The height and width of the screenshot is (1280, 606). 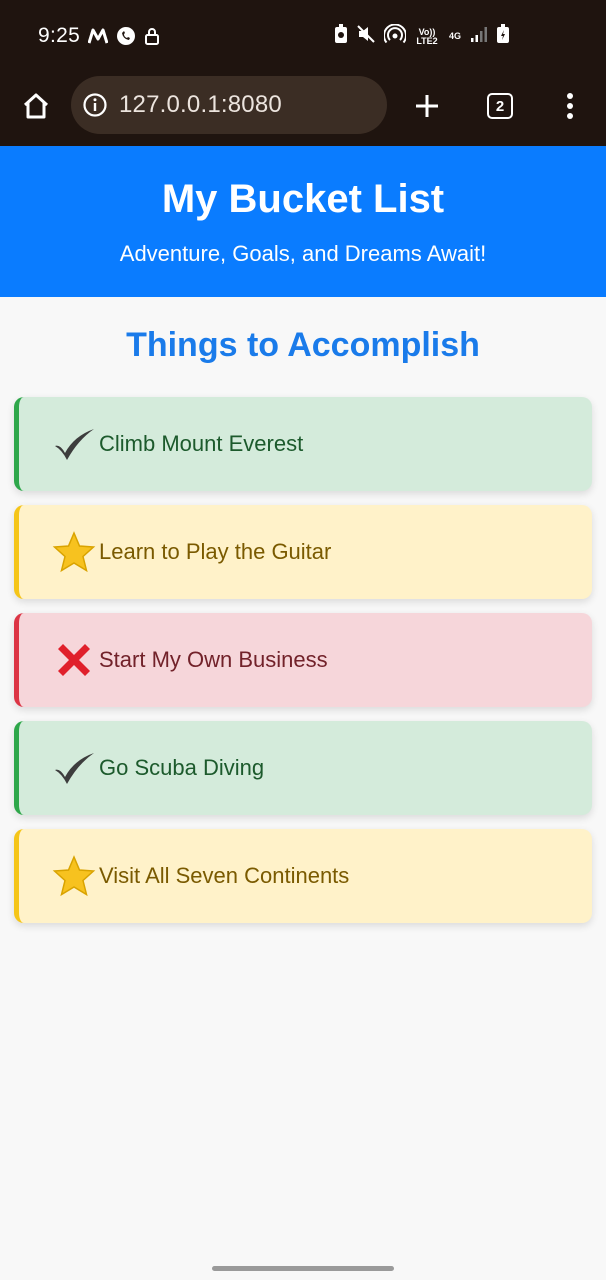 I want to click on section-title: Things to Accomplish, so click(x=303, y=345).